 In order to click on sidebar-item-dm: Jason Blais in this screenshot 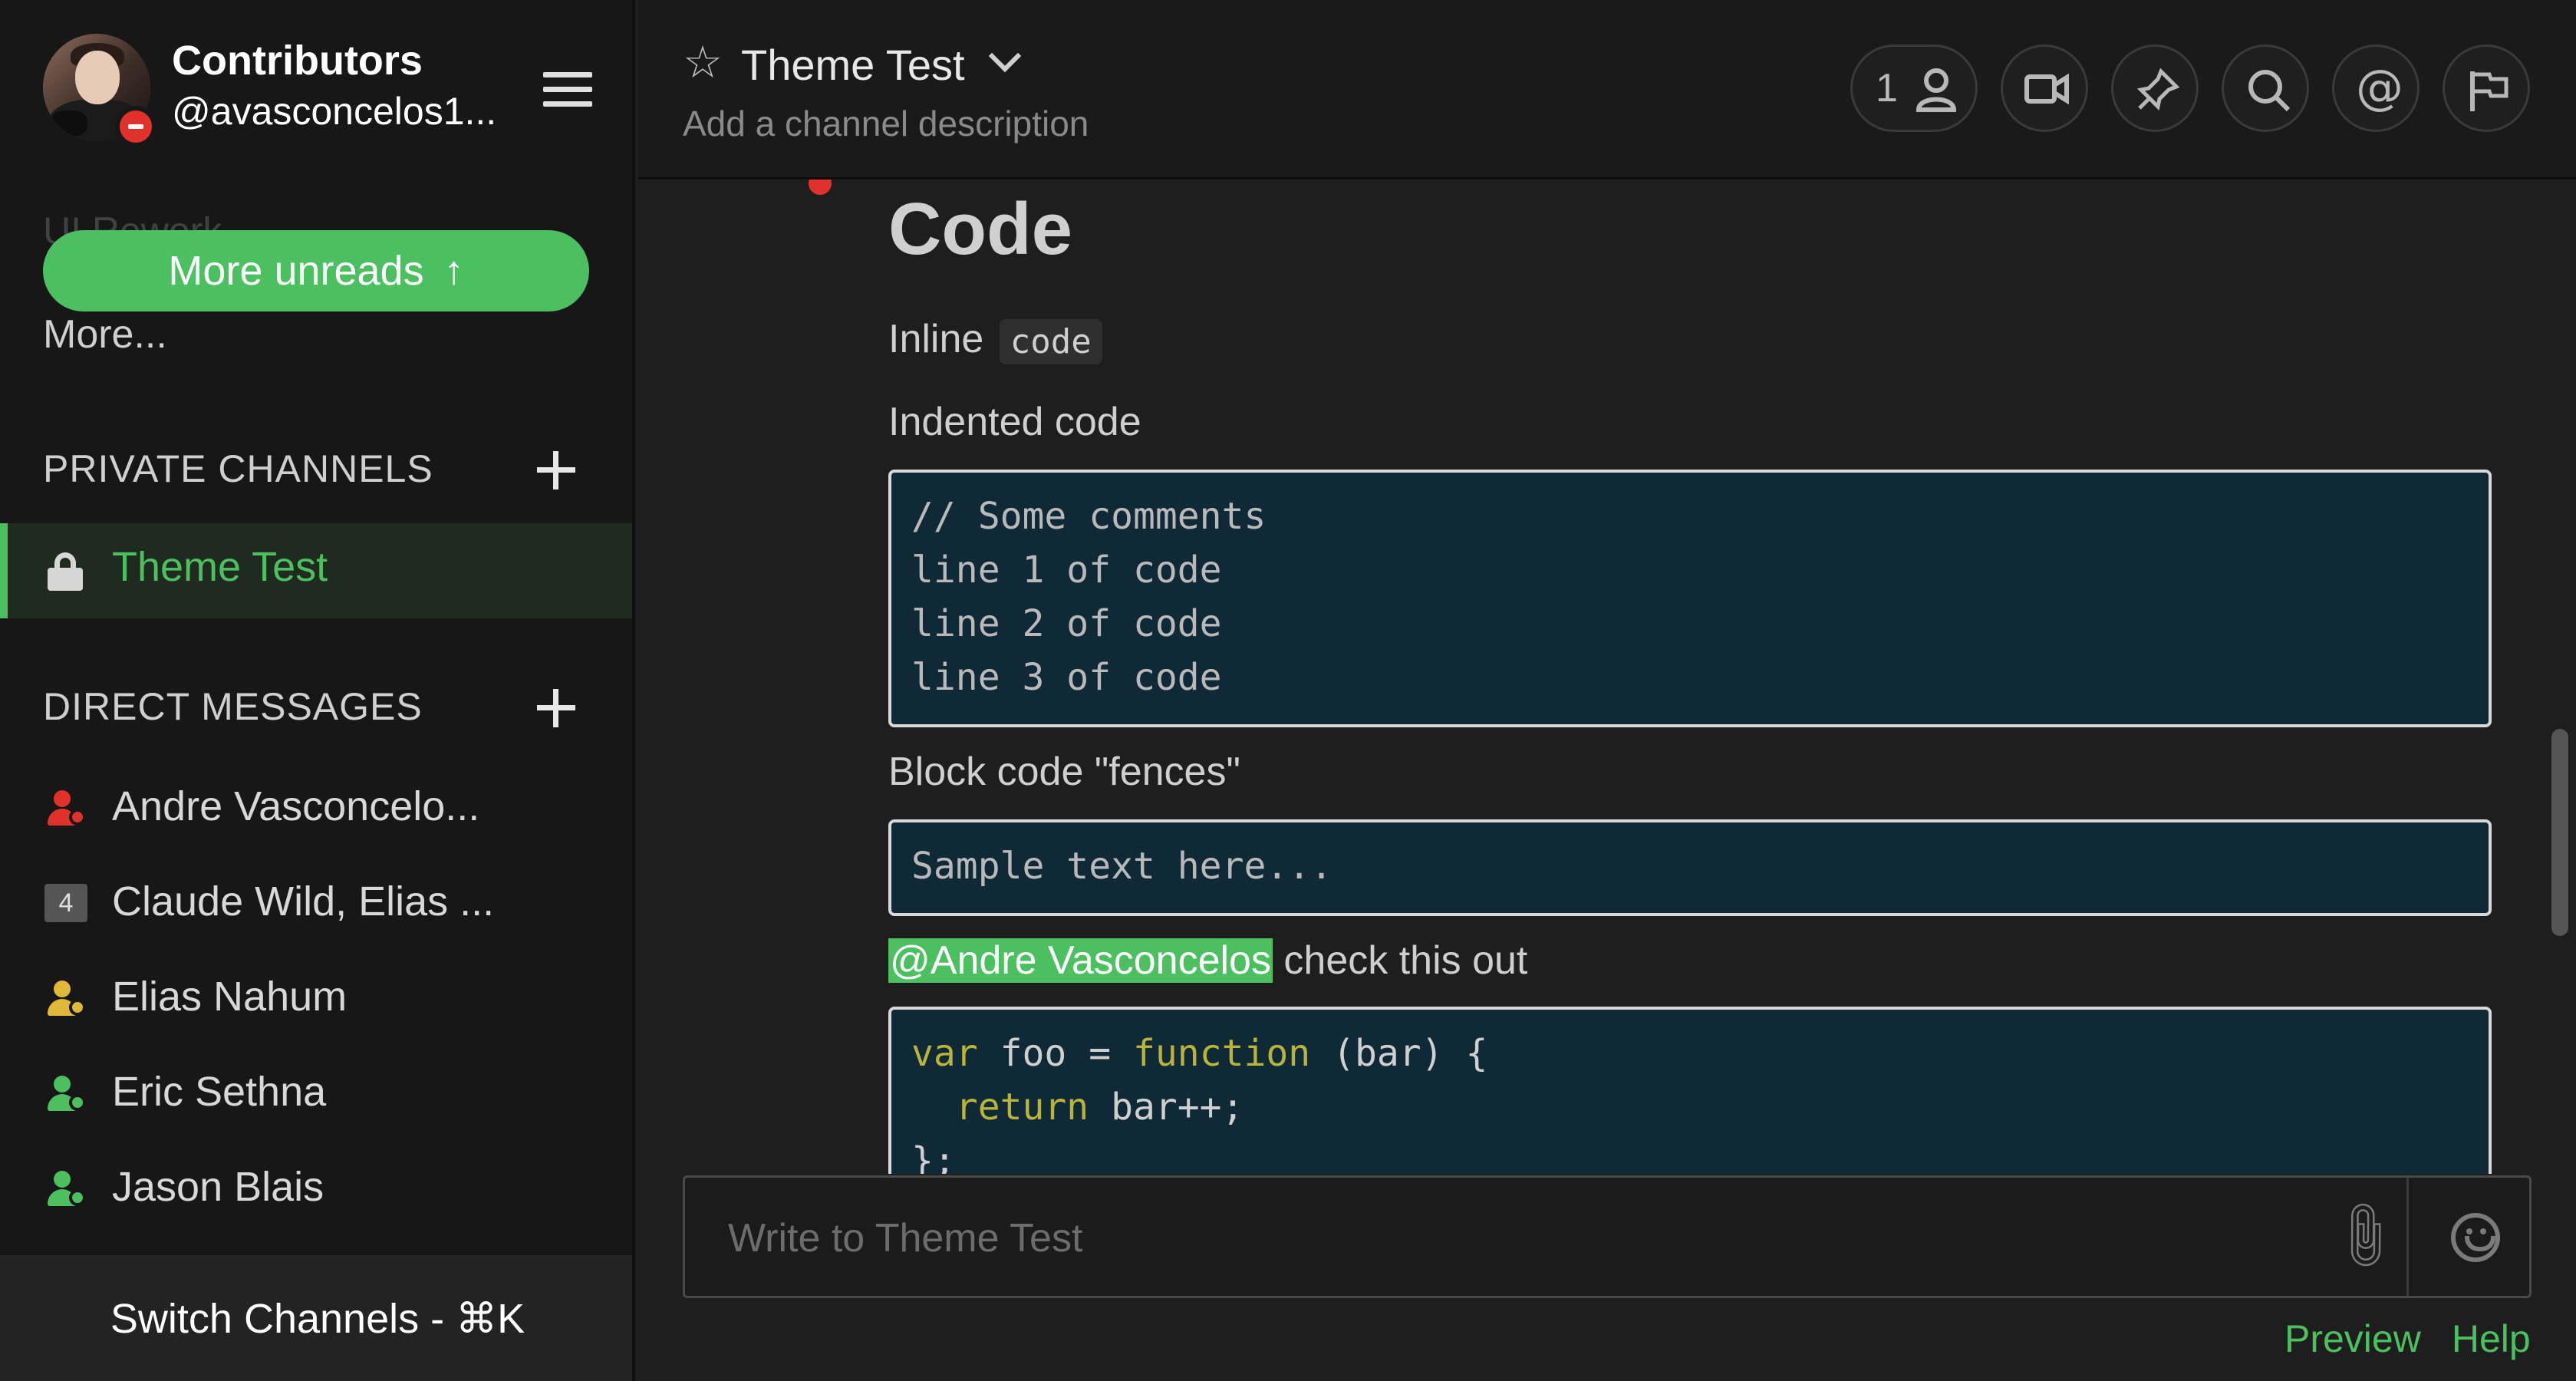, I will do `click(316, 1190)`.